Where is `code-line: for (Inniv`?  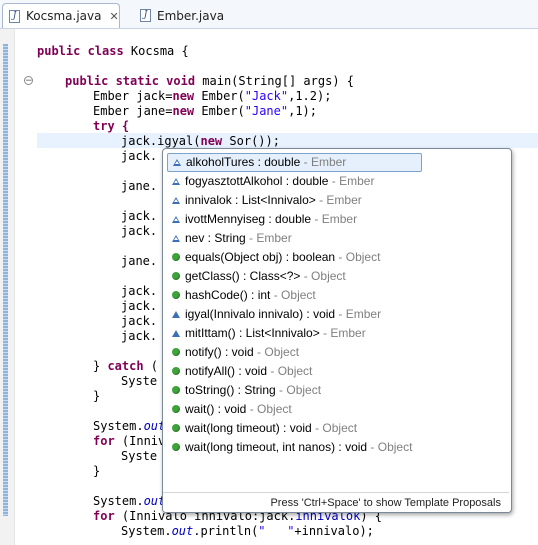 code-line: for (Inniv is located at coordinates (129, 441).